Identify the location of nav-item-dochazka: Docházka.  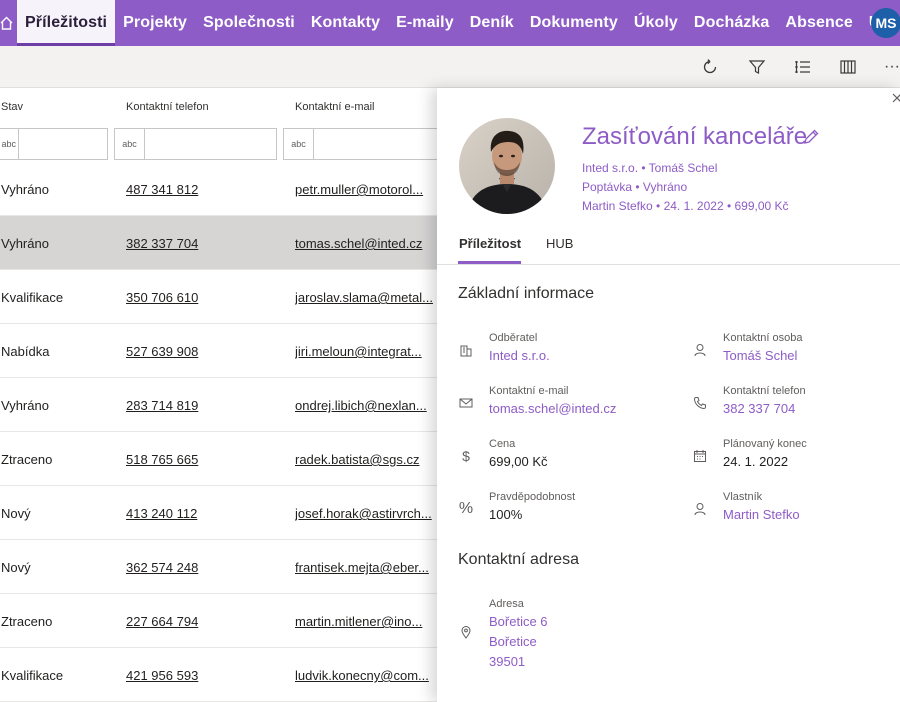
(732, 23).